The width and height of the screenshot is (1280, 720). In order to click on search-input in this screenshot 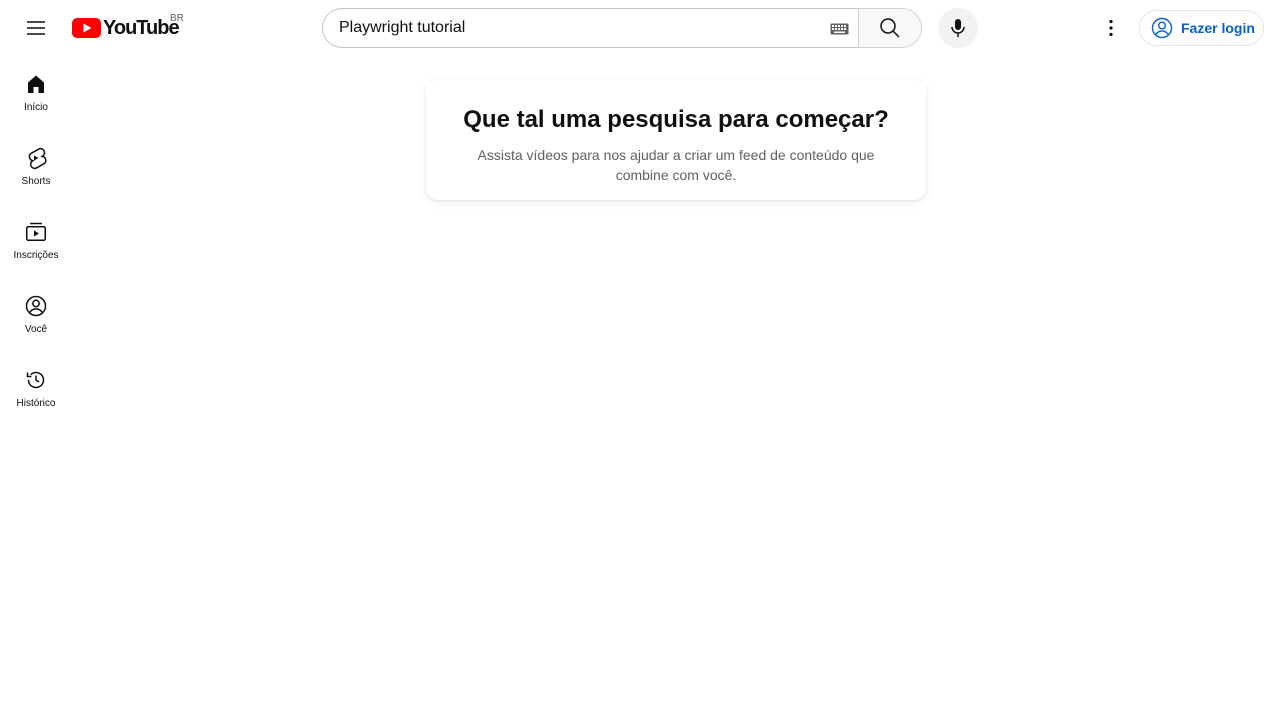, I will do `click(579, 28)`.